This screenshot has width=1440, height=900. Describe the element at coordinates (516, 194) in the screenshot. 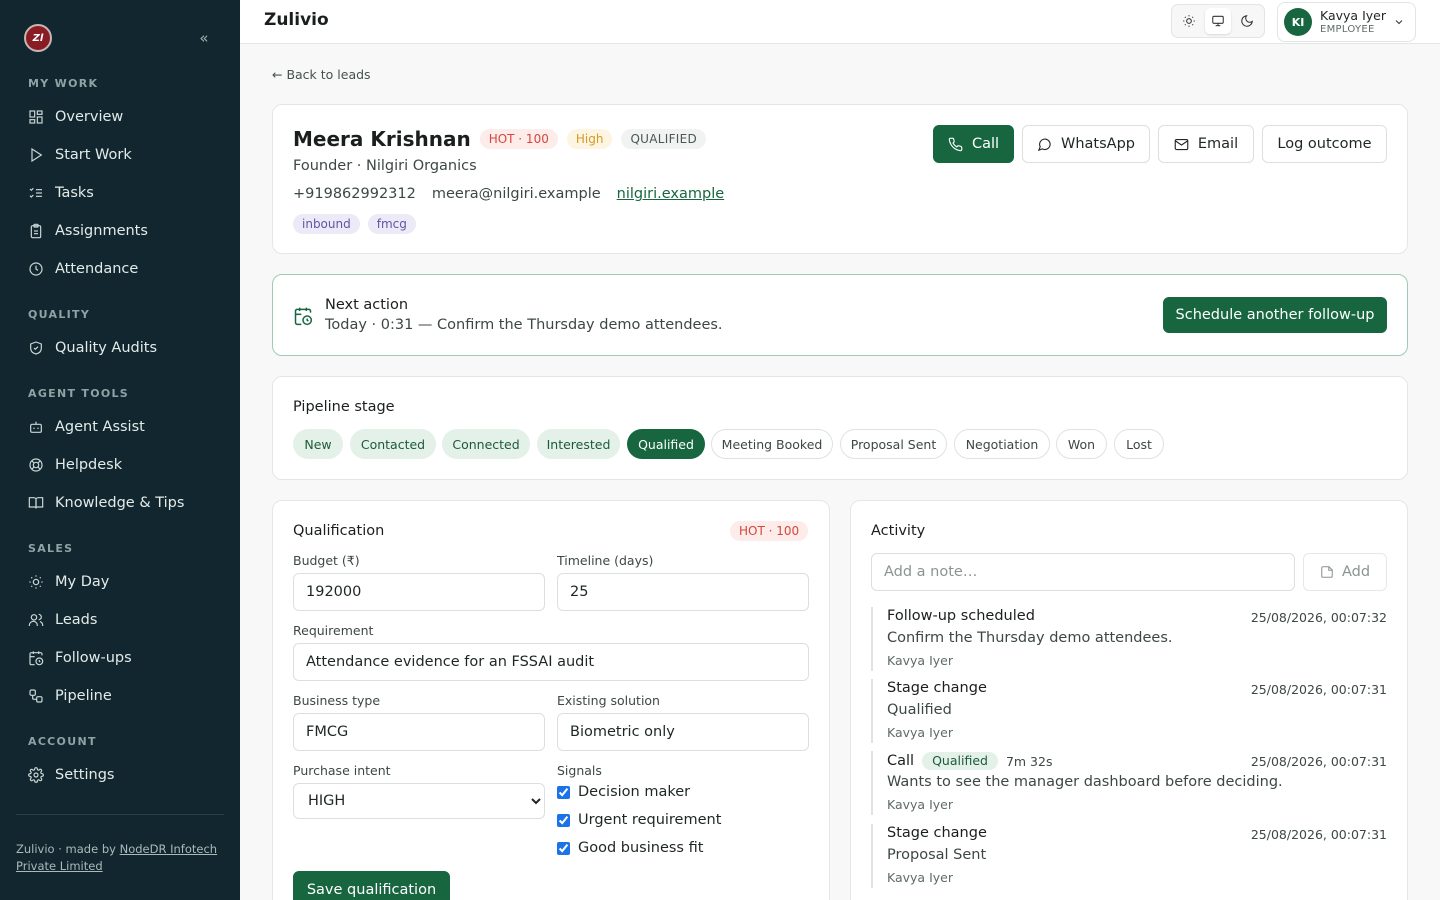

I see `lead-email: meera@nilgiri.example` at that location.